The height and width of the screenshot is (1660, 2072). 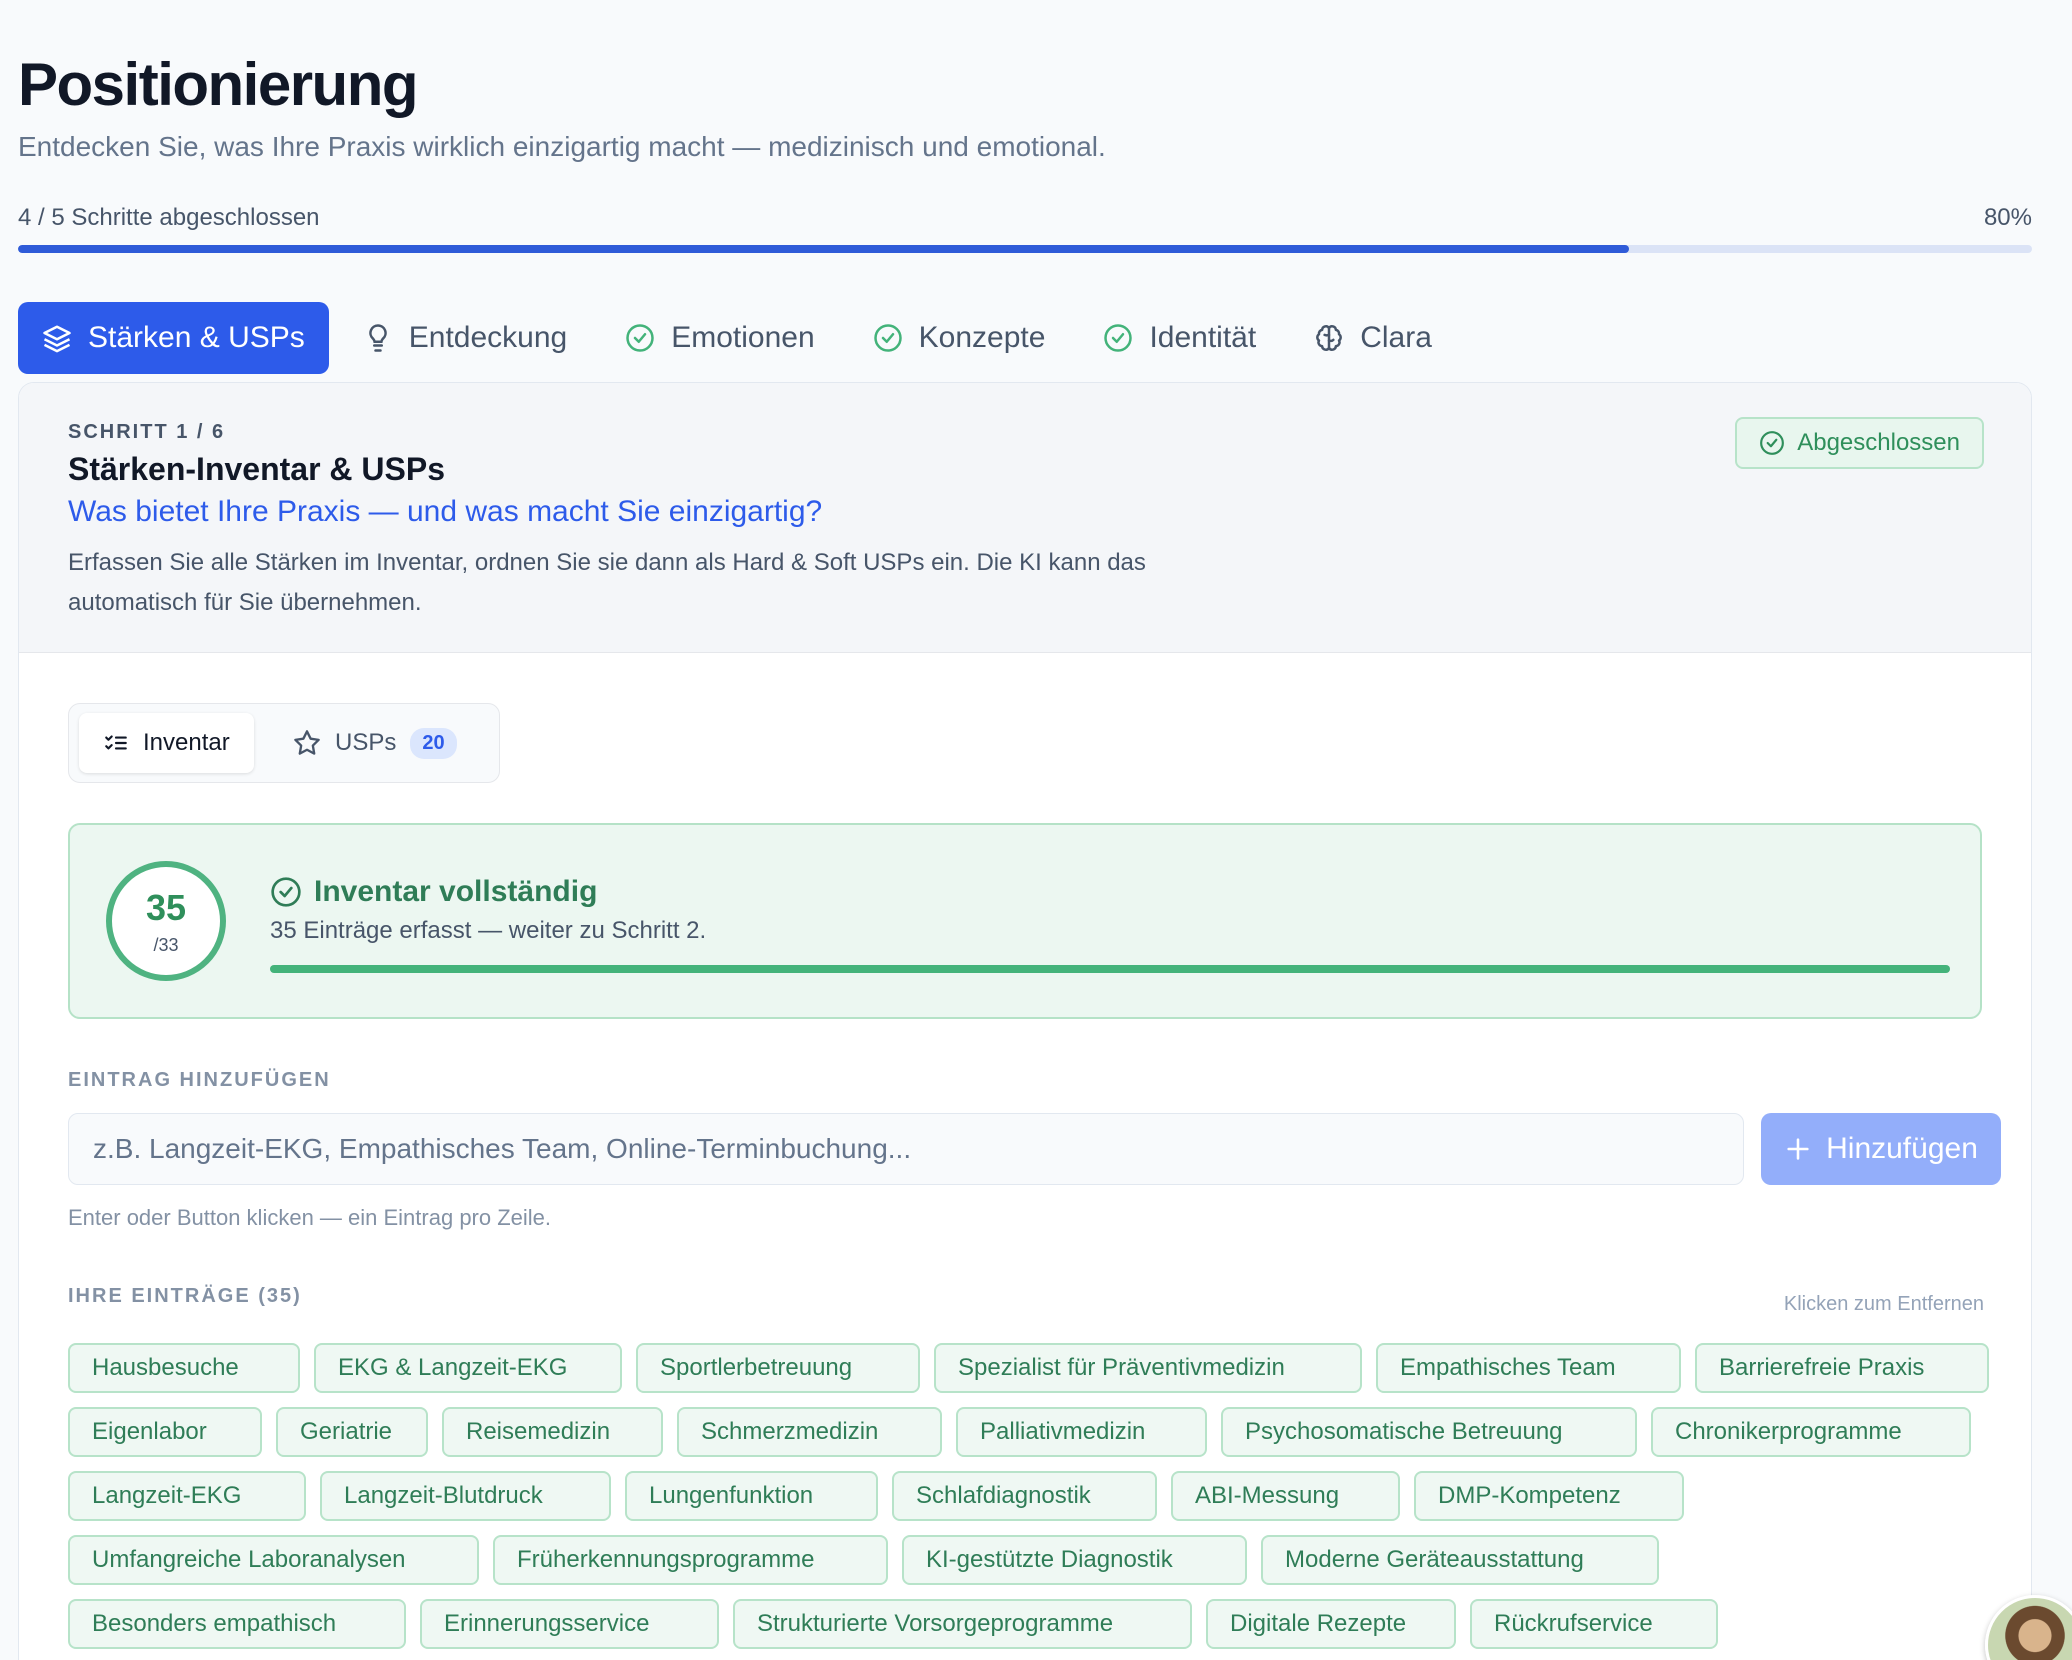 What do you see at coordinates (824, 249) in the screenshot?
I see `progress-bar-fill` at bounding box center [824, 249].